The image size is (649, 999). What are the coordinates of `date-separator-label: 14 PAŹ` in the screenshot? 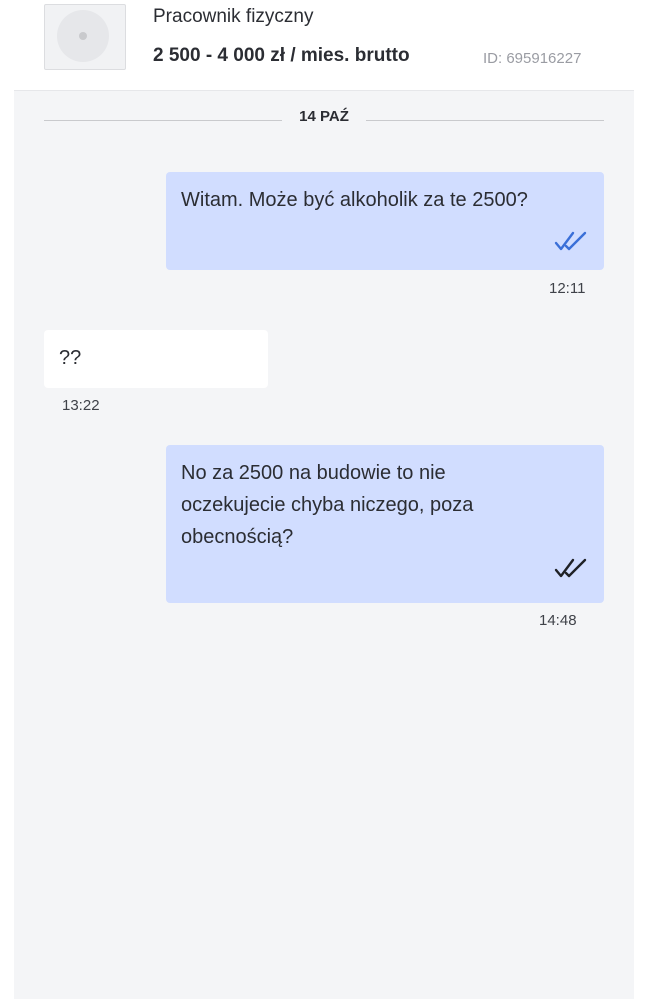 It's located at (324, 116).